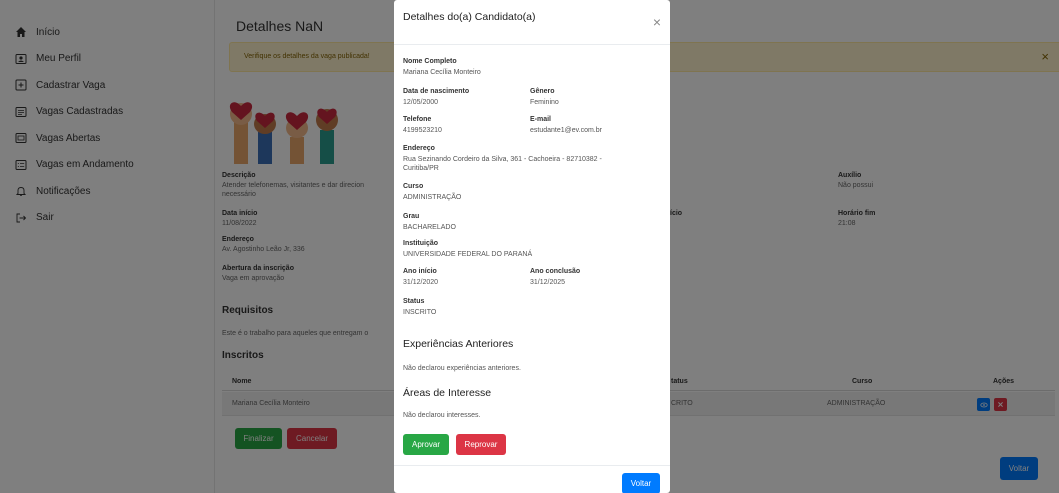 The image size is (1059, 493). What do you see at coordinates (541, 119) in the screenshot?
I see `email-label: E-mail` at bounding box center [541, 119].